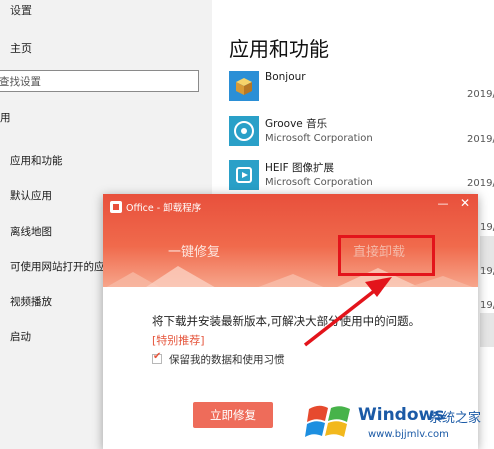 The image size is (494, 449). I want to click on keep-data-checkbox: ✔, so click(157, 357).